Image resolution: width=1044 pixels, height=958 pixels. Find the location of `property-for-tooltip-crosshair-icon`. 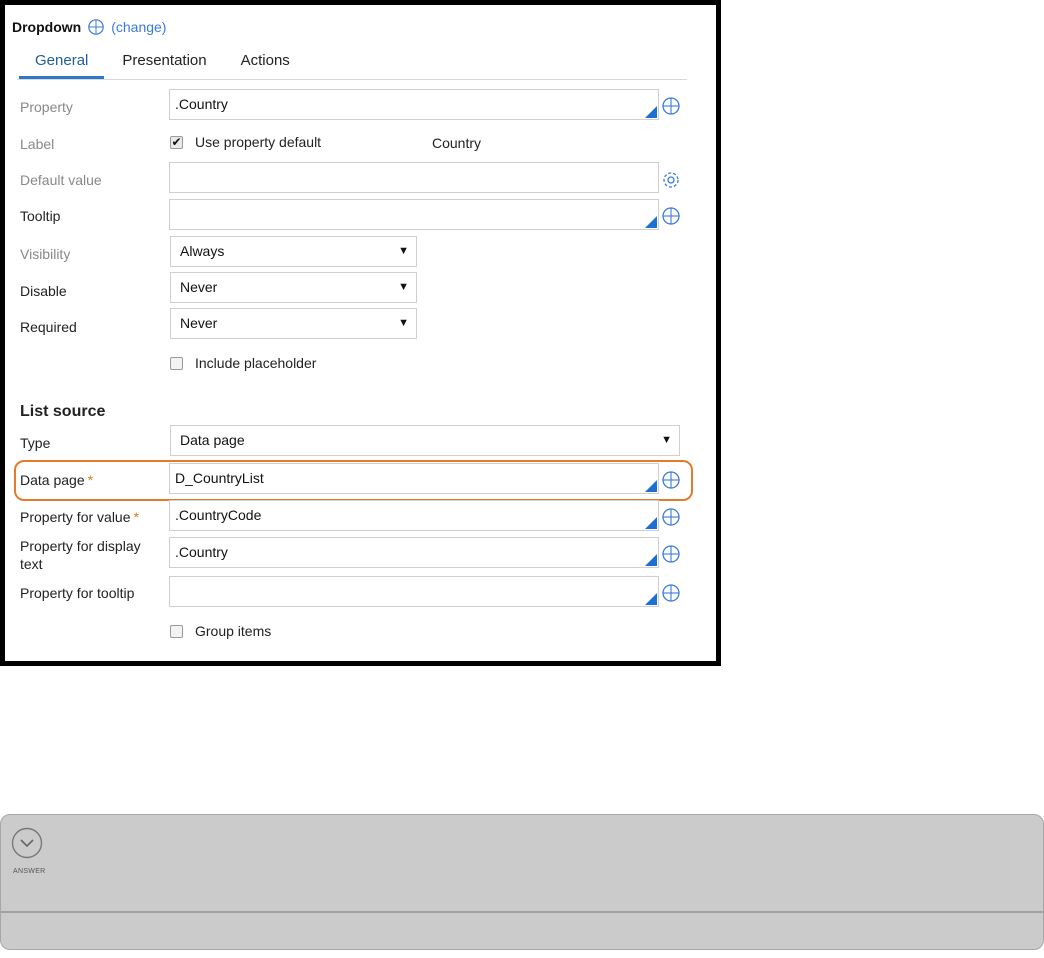

property-for-tooltip-crosshair-icon is located at coordinates (671, 593).